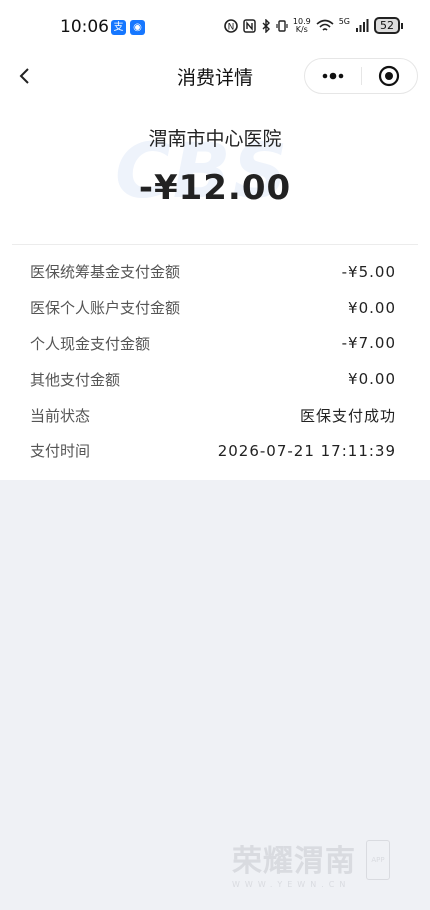 The height and width of the screenshot is (910, 430). Describe the element at coordinates (301, 25) in the screenshot. I see `net-speed: 10.9 K/s` at that location.